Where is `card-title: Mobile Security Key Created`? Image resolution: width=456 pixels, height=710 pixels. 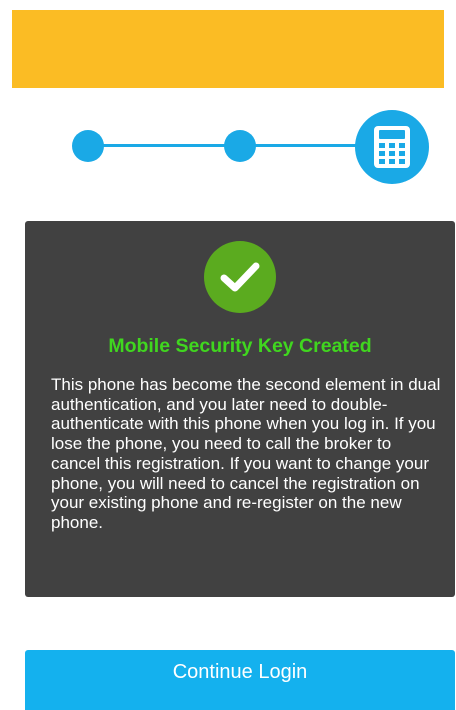 card-title: Mobile Security Key Created is located at coordinates (240, 346).